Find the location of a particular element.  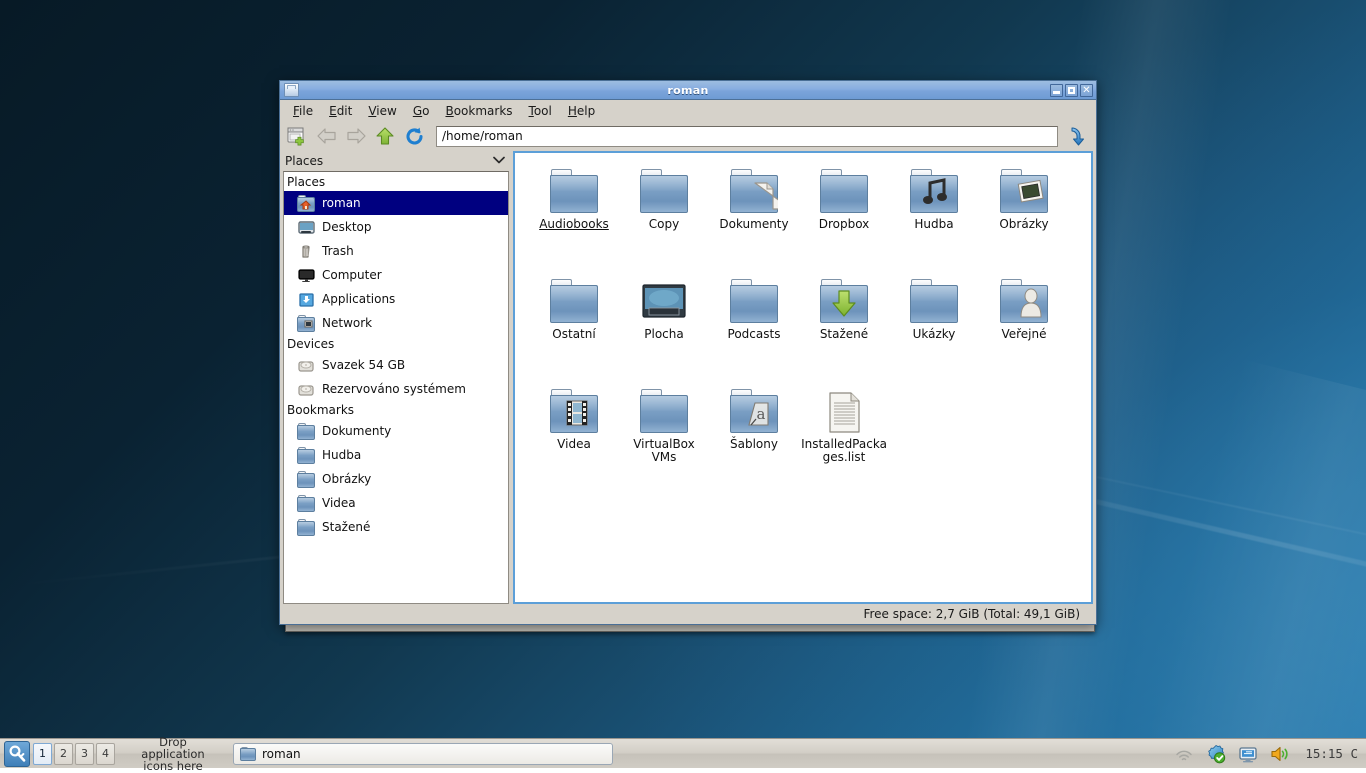

file-item-dokumenty: Dokumenty is located at coordinates (754, 218).